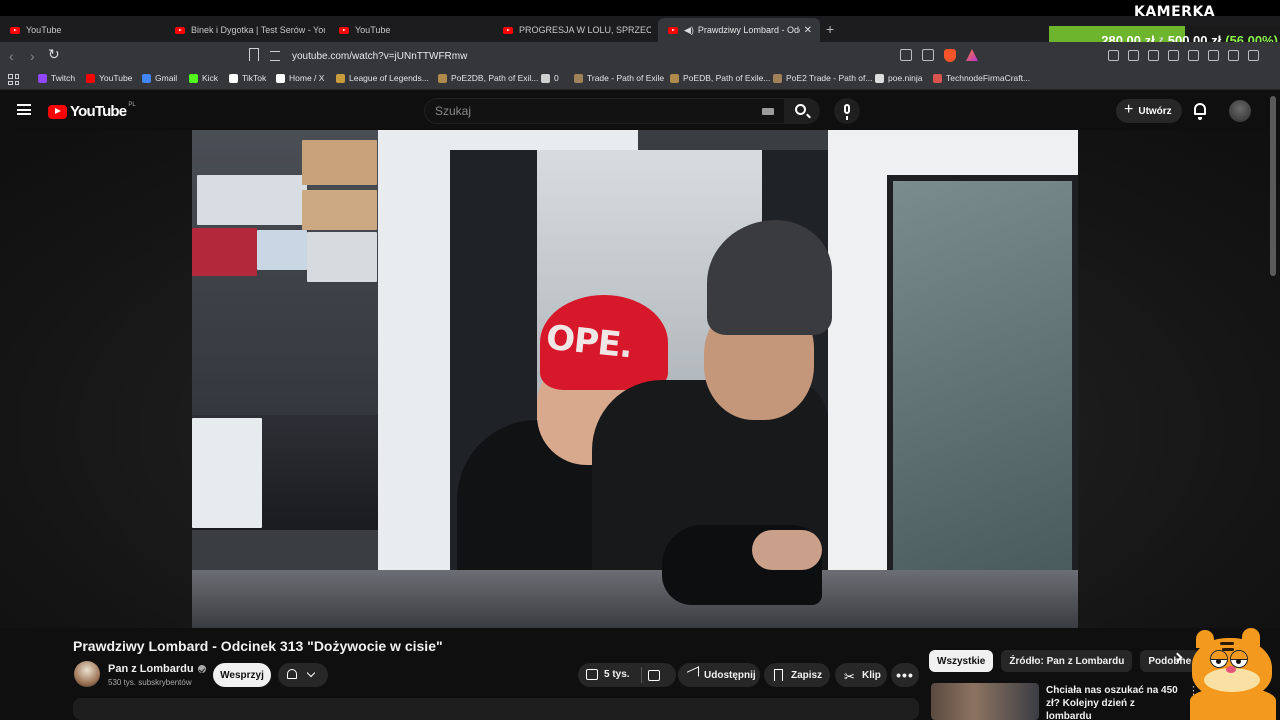  What do you see at coordinates (159, 78) in the screenshot?
I see `bookmark-gmail: Gmail` at bounding box center [159, 78].